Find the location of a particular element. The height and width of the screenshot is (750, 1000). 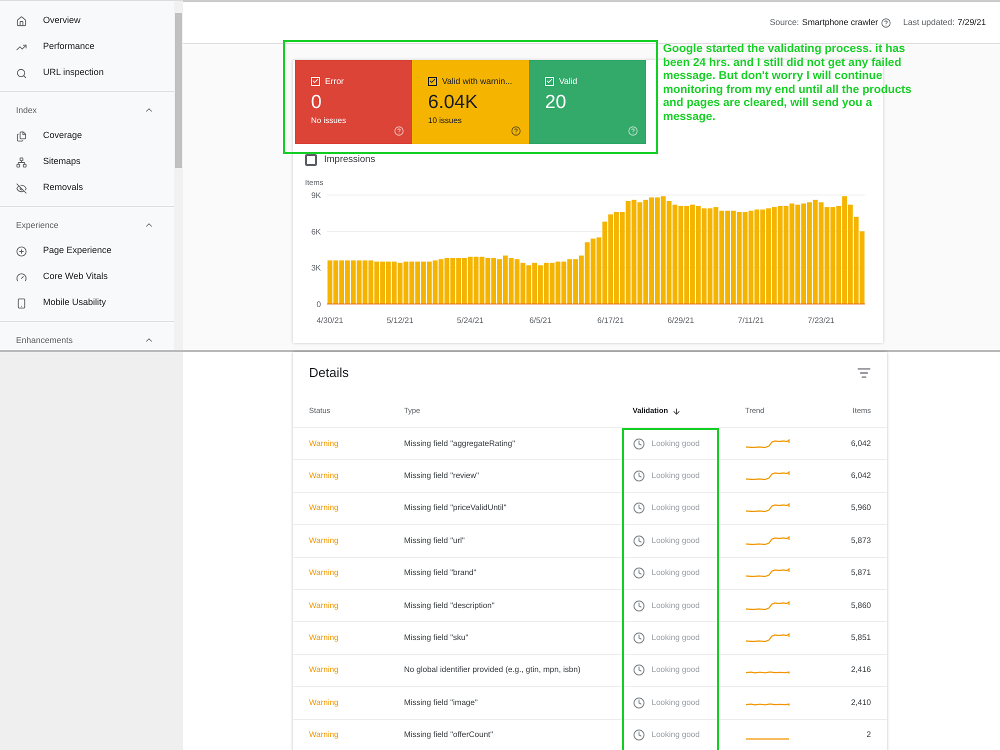

status-tile: Valid with warnin... 6.04K 10 issues is located at coordinates (470, 102).